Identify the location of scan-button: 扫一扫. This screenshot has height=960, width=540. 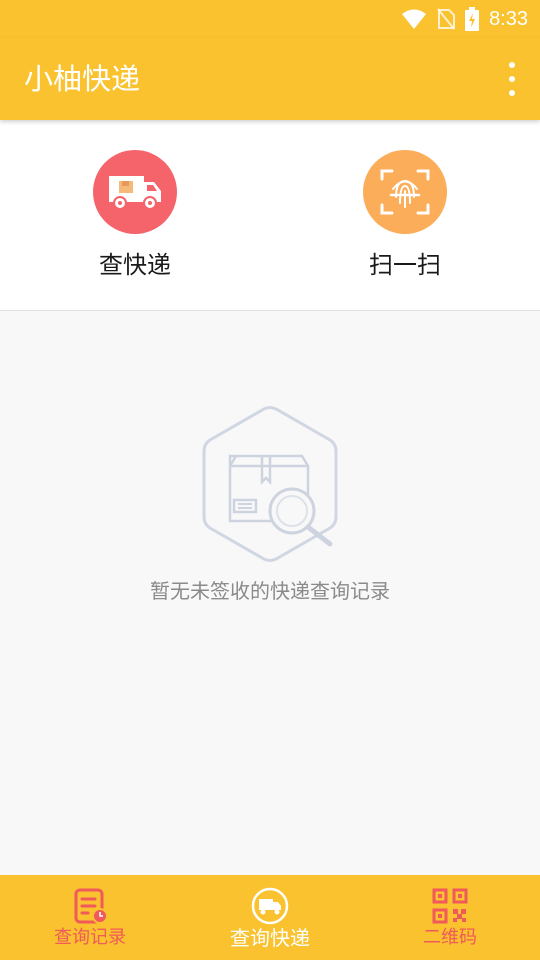
(405, 220).